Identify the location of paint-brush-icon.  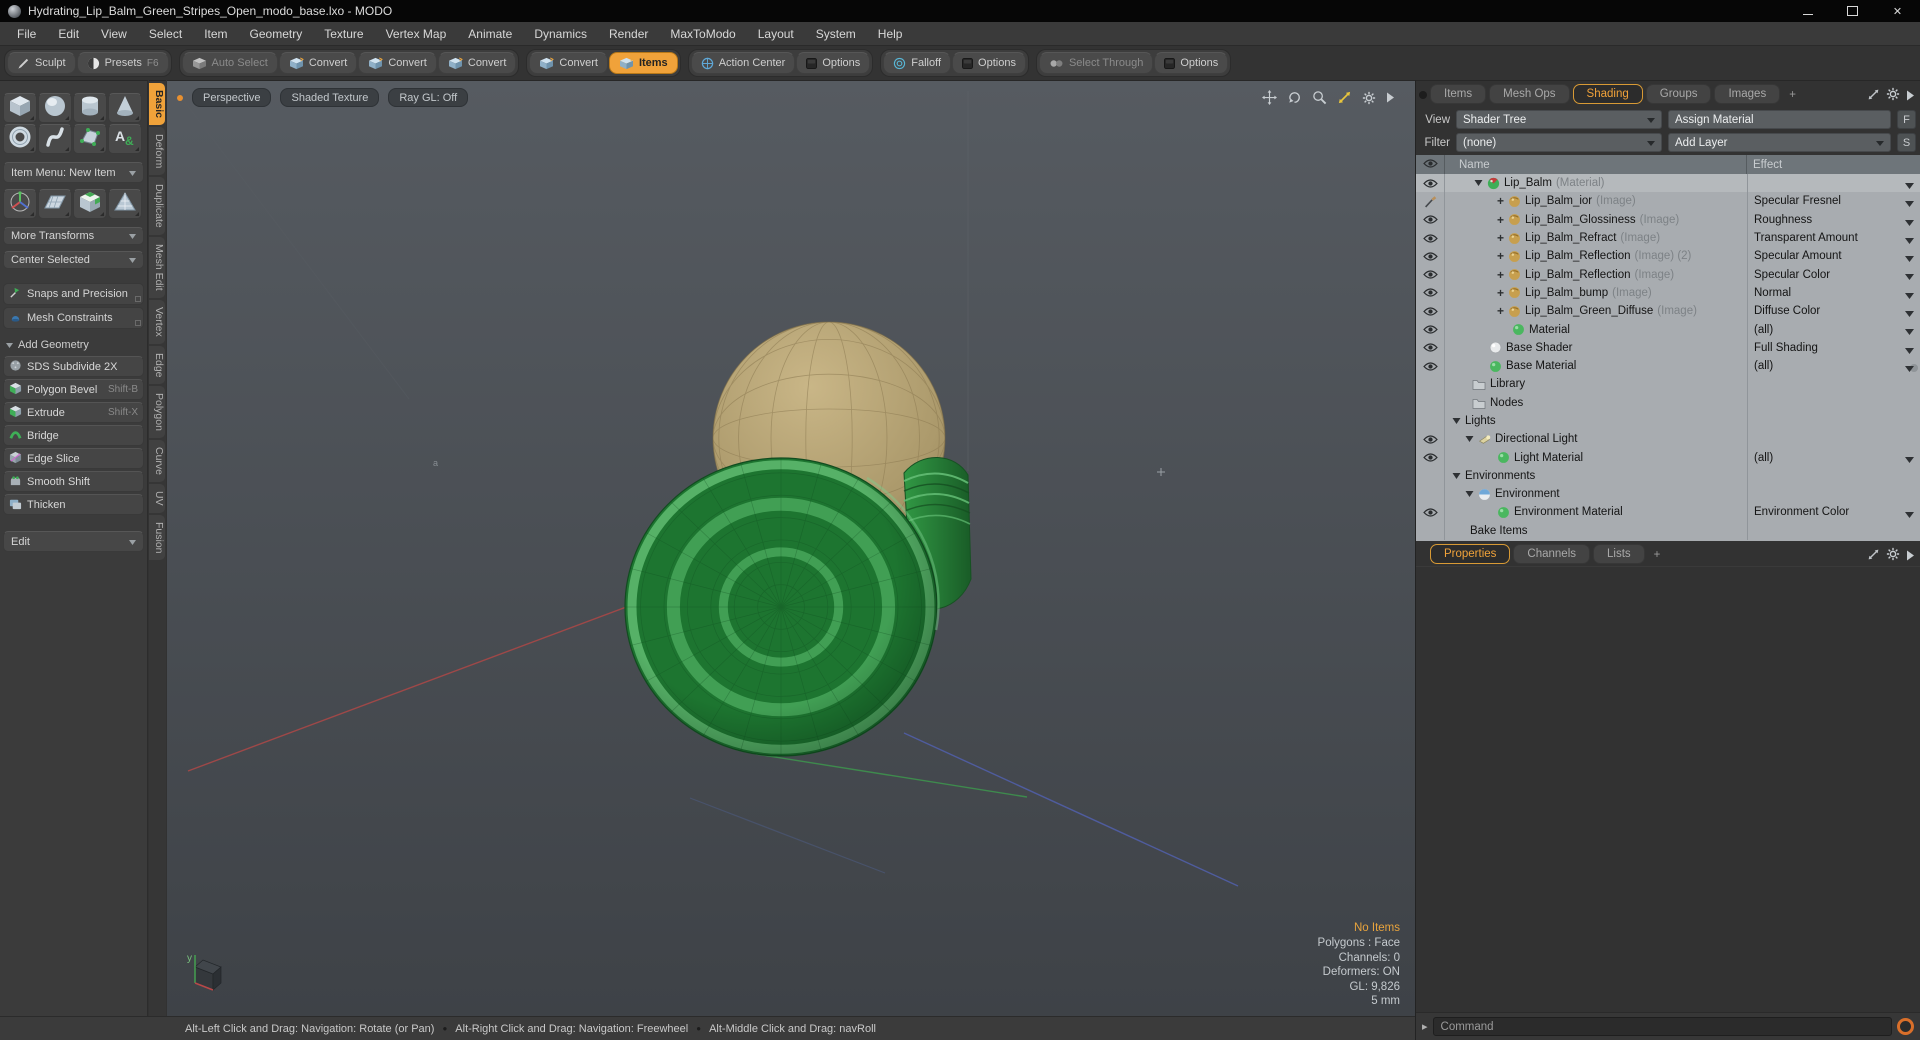
(1430, 201).